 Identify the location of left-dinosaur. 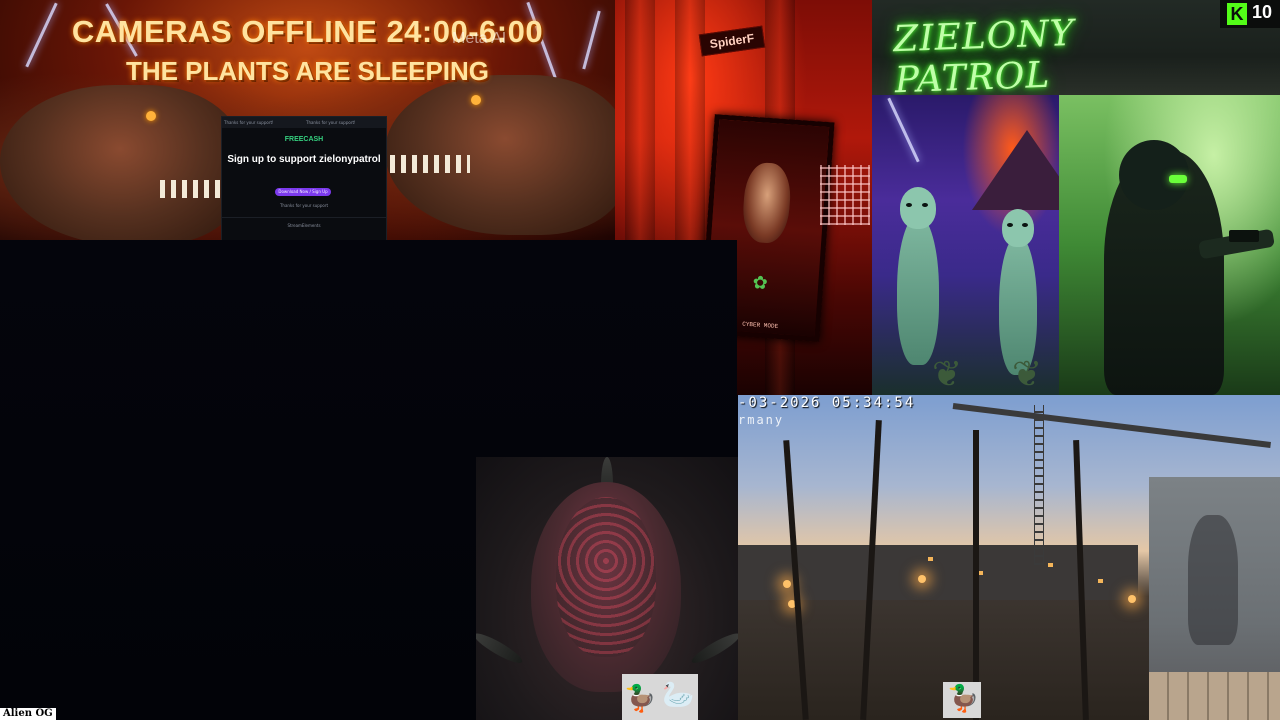
(120, 162).